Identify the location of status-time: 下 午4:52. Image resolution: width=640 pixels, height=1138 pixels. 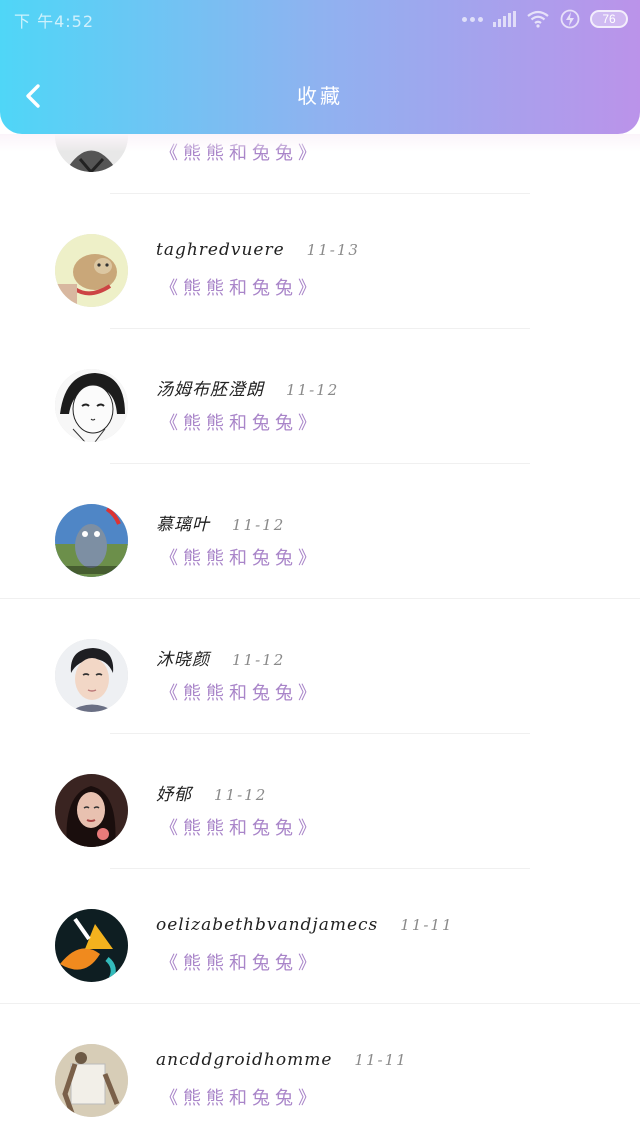
(54, 21).